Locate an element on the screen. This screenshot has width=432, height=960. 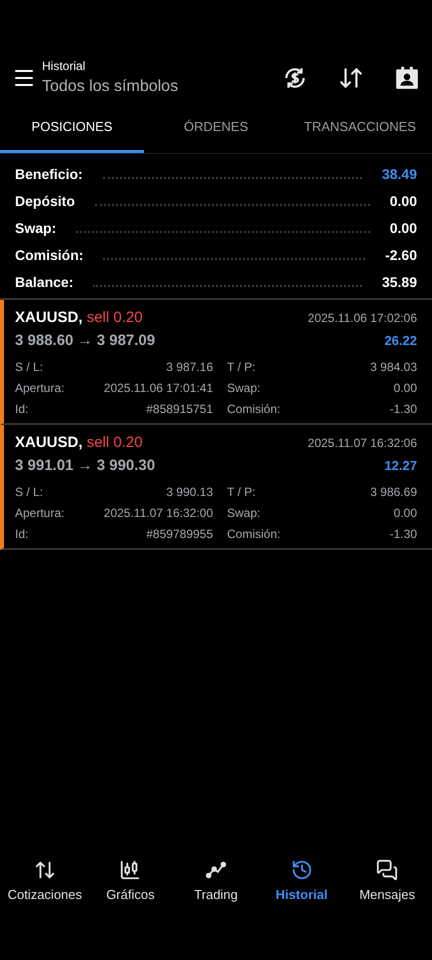
nav-tab: Gráficos is located at coordinates (131, 882).